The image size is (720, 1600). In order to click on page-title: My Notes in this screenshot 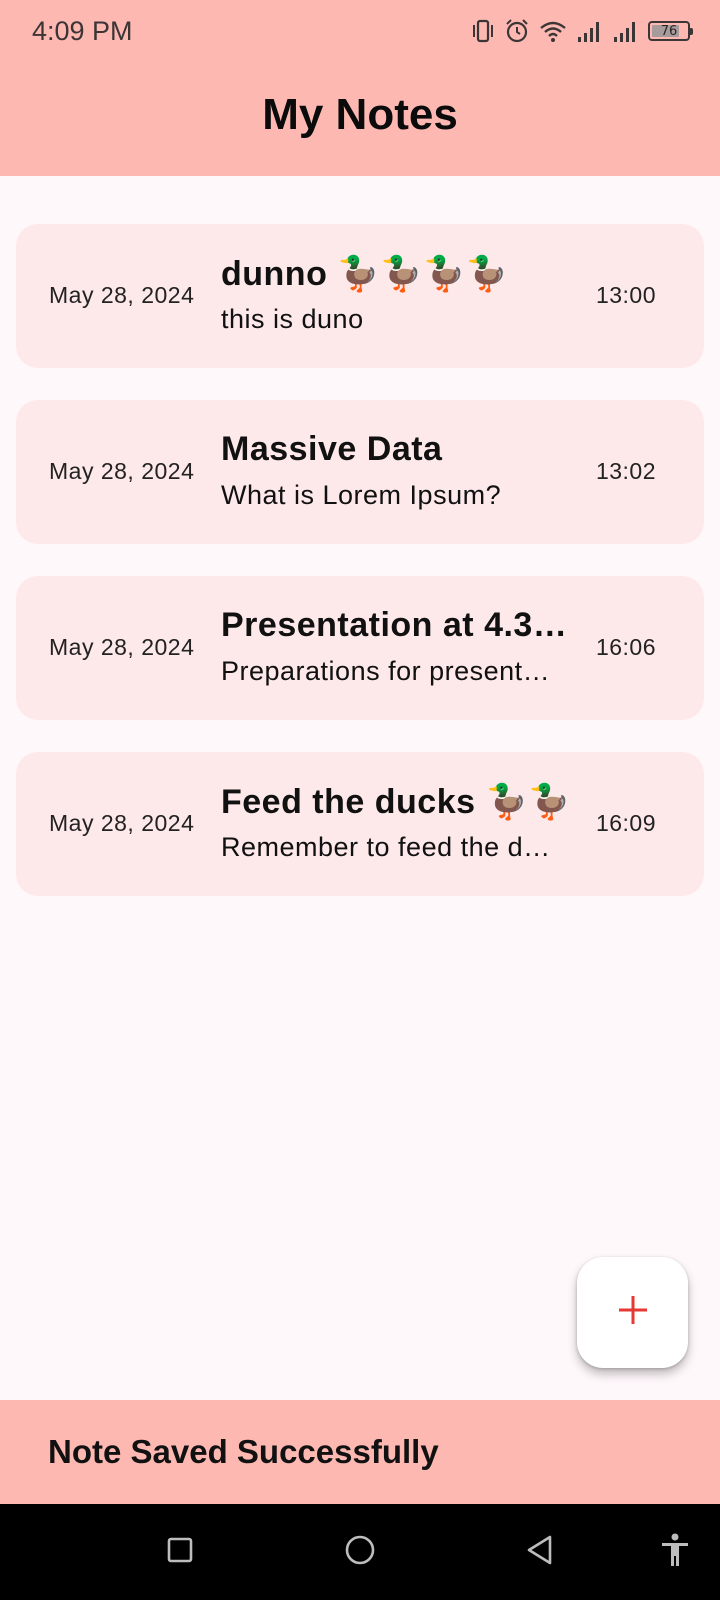, I will do `click(360, 114)`.